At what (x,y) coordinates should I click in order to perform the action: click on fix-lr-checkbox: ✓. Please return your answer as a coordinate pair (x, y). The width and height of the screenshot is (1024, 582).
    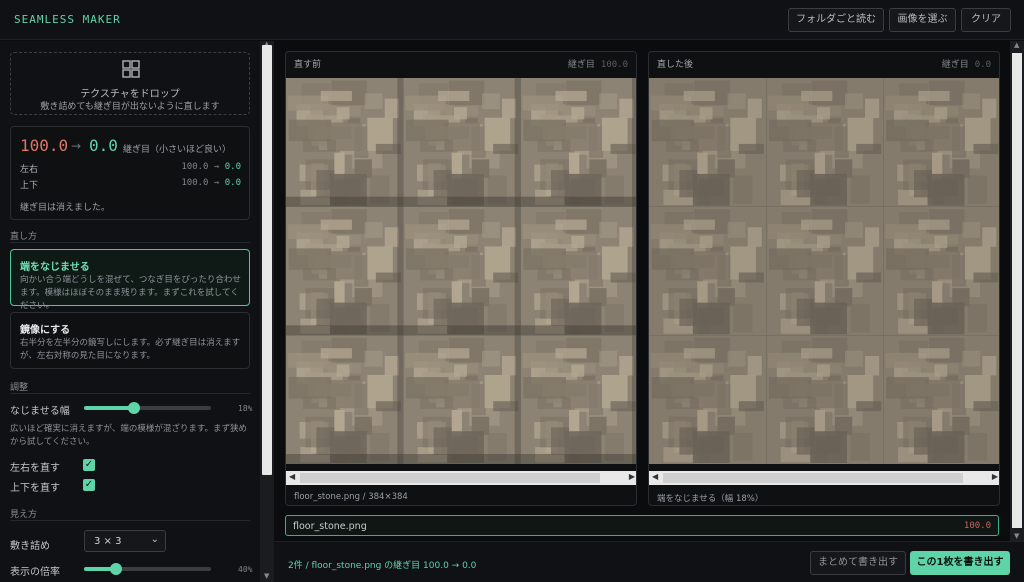
    Looking at the image, I should click on (89, 465).